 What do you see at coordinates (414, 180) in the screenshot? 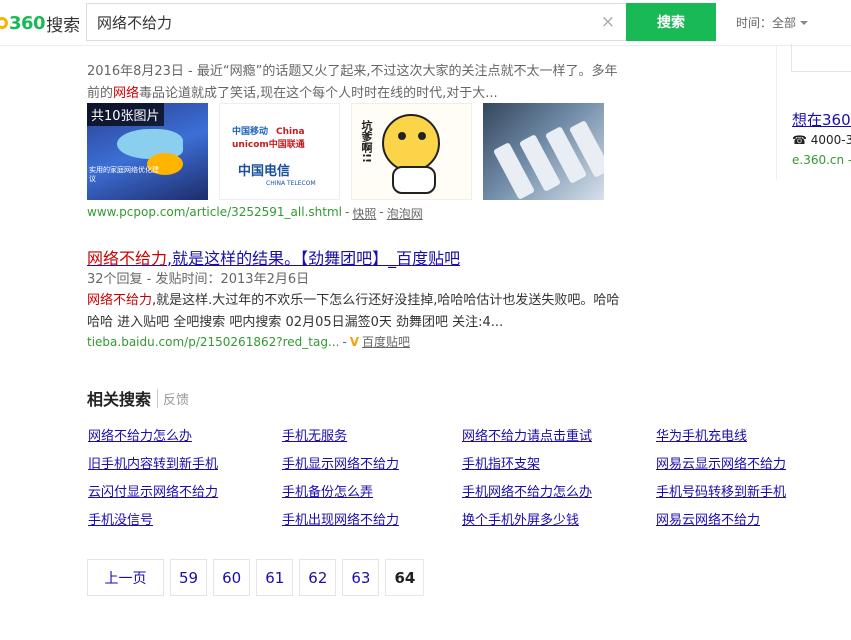
I see `tiger-body` at bounding box center [414, 180].